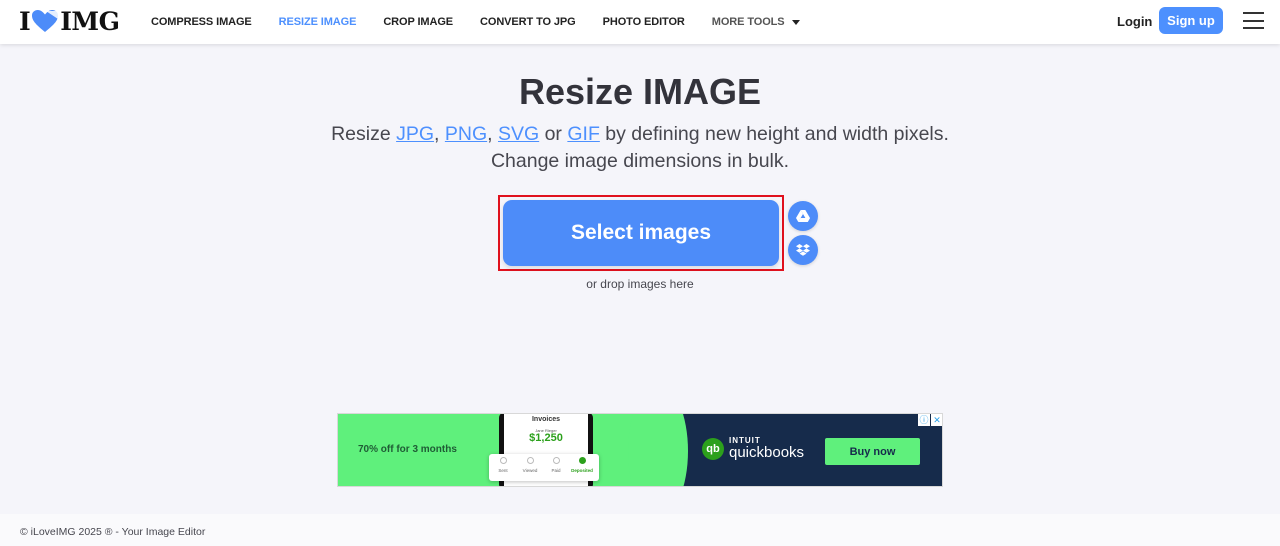 The height and width of the screenshot is (546, 1280). What do you see at coordinates (466, 134) in the screenshot?
I see `link-png: PNG` at bounding box center [466, 134].